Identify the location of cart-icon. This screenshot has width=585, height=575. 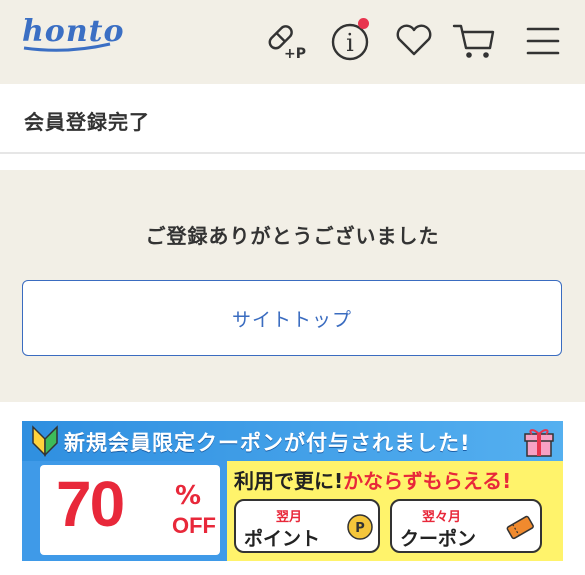
(474, 40).